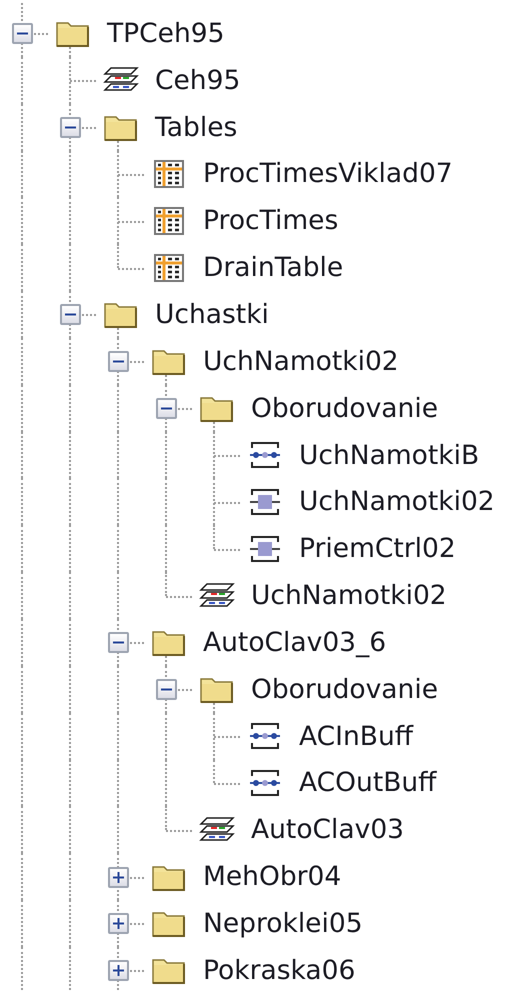 This screenshot has height=992, width=511. What do you see at coordinates (367, 782) in the screenshot?
I see `tree-item-label: ACOutBuff` at bounding box center [367, 782].